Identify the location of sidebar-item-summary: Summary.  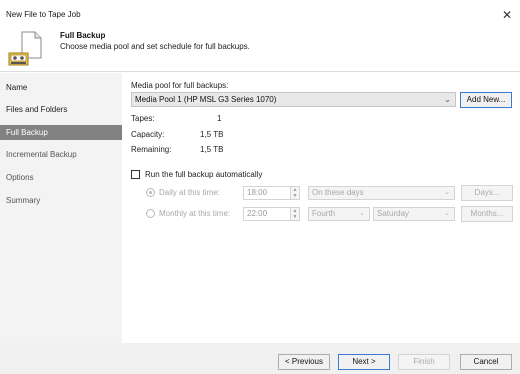
(61, 200).